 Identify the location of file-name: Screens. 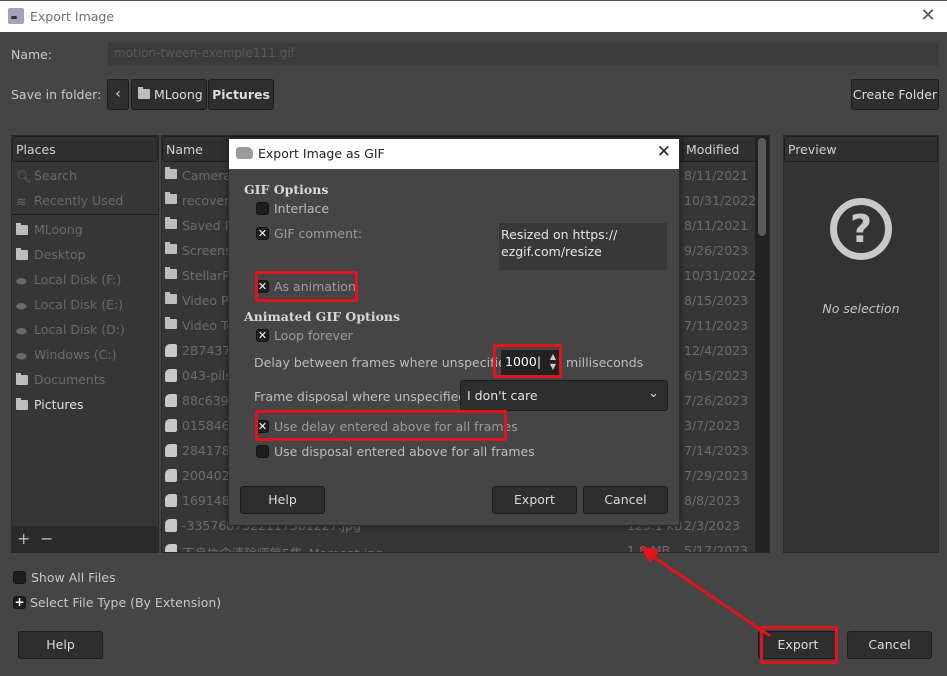
(207, 250).